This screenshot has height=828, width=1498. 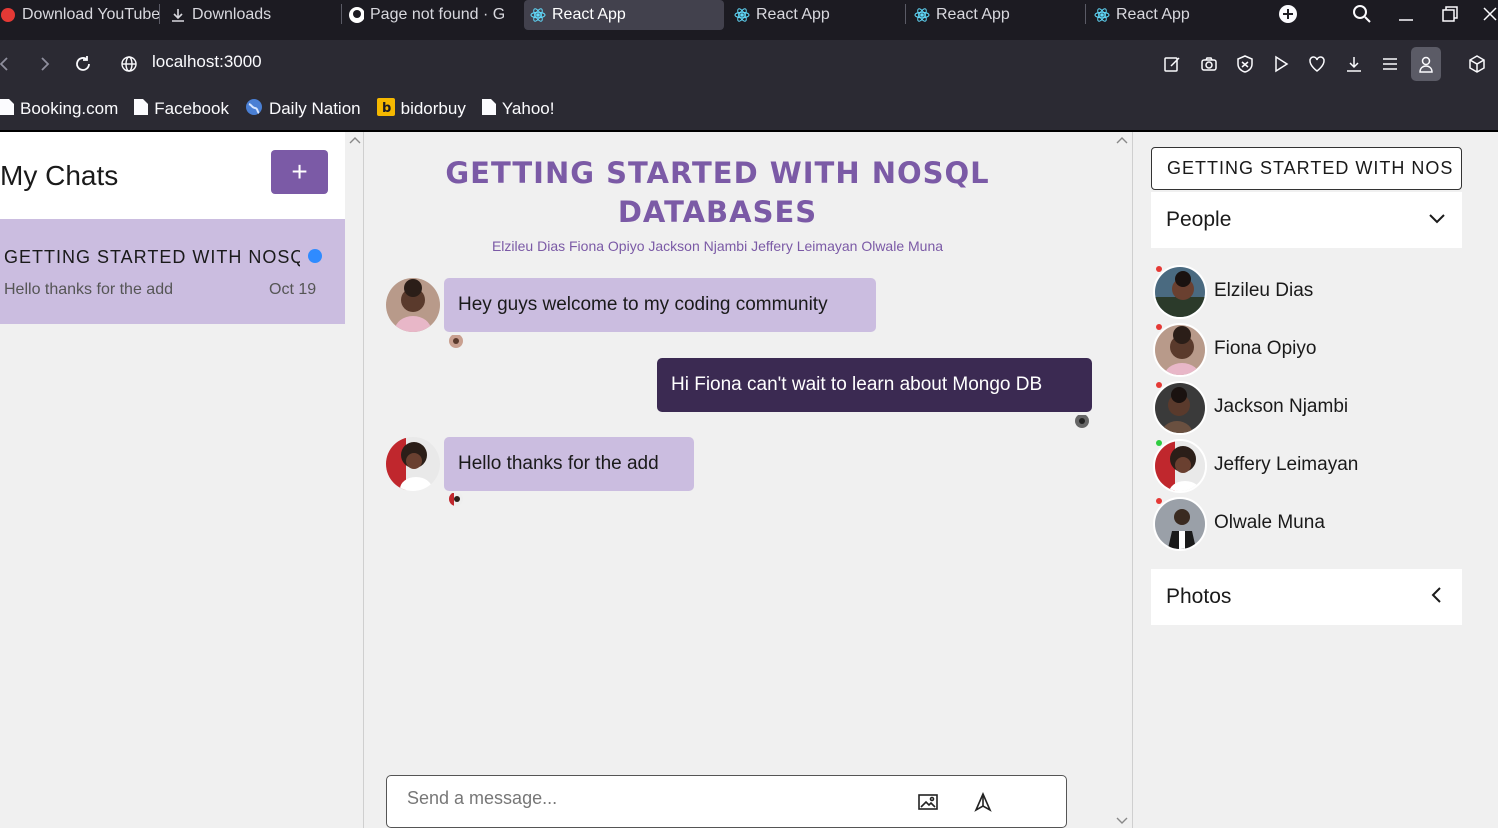 What do you see at coordinates (1306, 597) in the screenshot?
I see `photos-accordion: Photos` at bounding box center [1306, 597].